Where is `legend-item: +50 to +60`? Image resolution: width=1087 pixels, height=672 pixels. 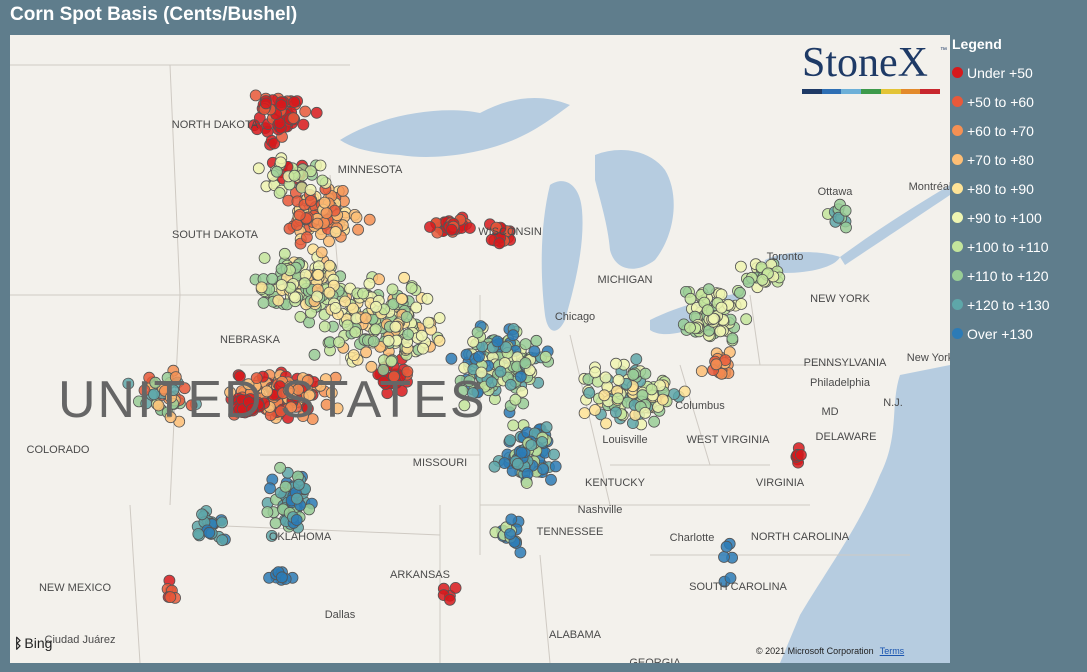 legend-item: +50 to +60 is located at coordinates (1017, 101).